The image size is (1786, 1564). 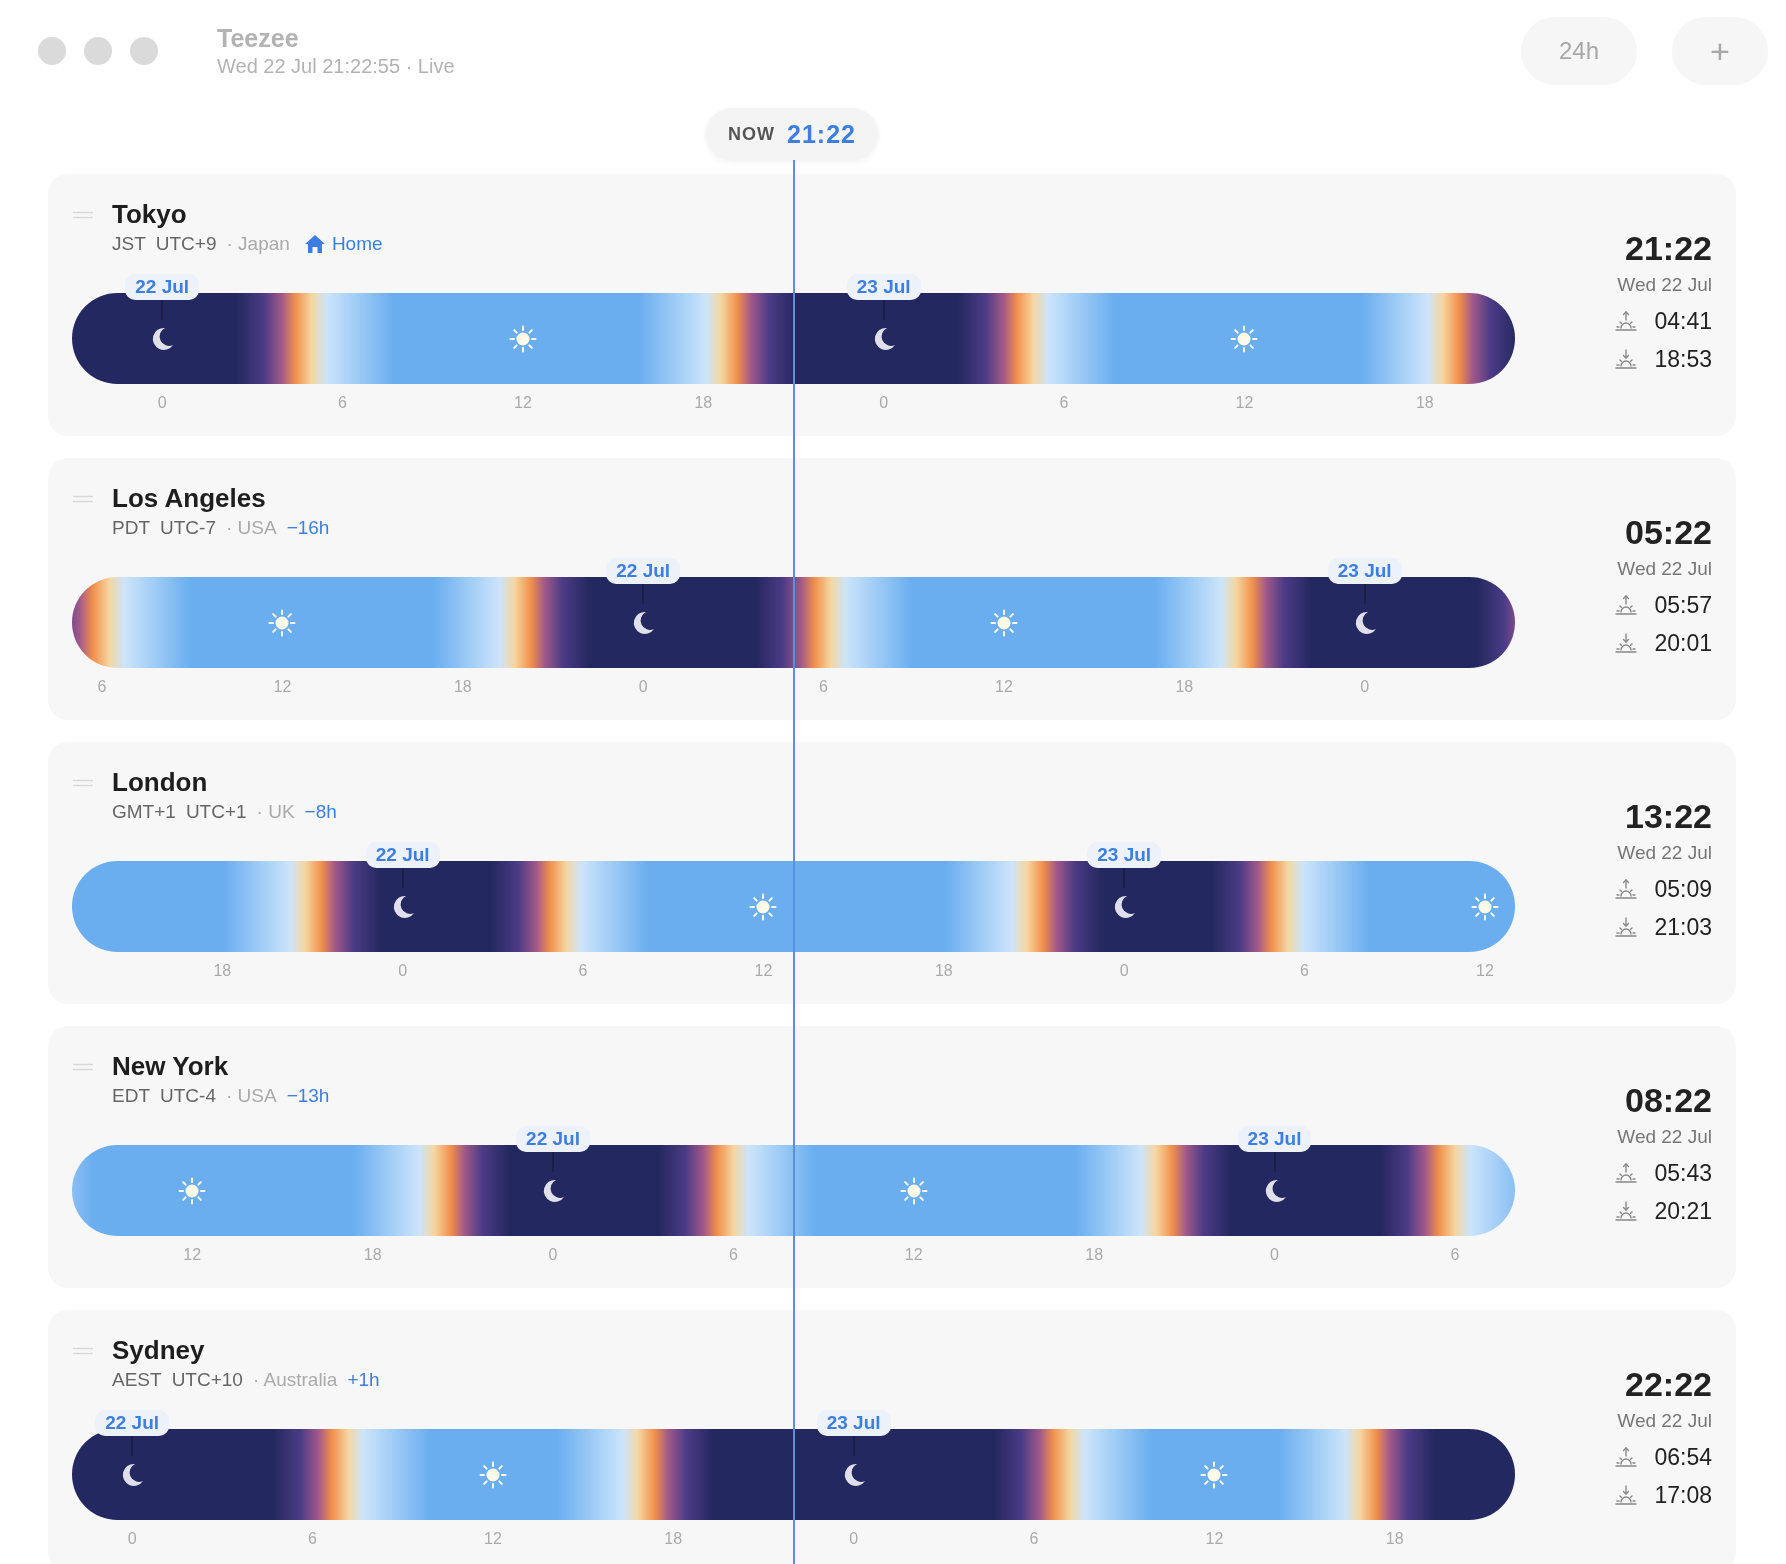 What do you see at coordinates (207, 1380) in the screenshot?
I see `utc-offset: UTC+10` at bounding box center [207, 1380].